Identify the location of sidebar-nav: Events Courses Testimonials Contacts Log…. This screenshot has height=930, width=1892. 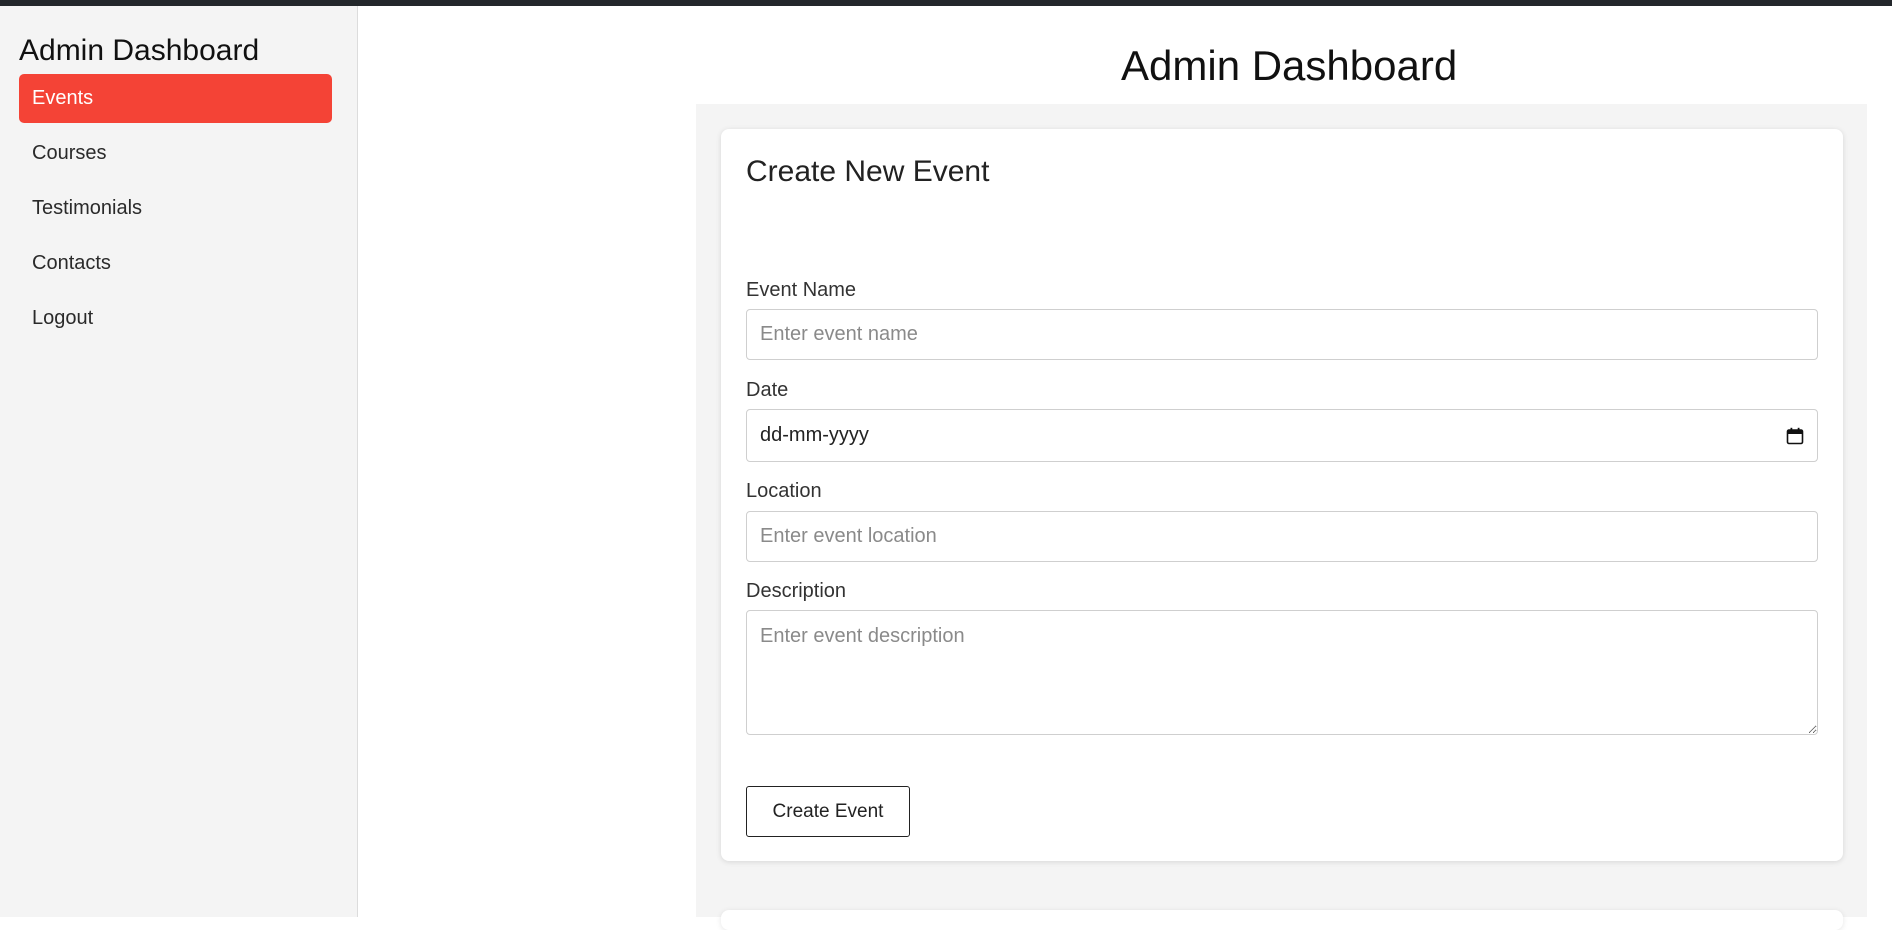
(175, 211).